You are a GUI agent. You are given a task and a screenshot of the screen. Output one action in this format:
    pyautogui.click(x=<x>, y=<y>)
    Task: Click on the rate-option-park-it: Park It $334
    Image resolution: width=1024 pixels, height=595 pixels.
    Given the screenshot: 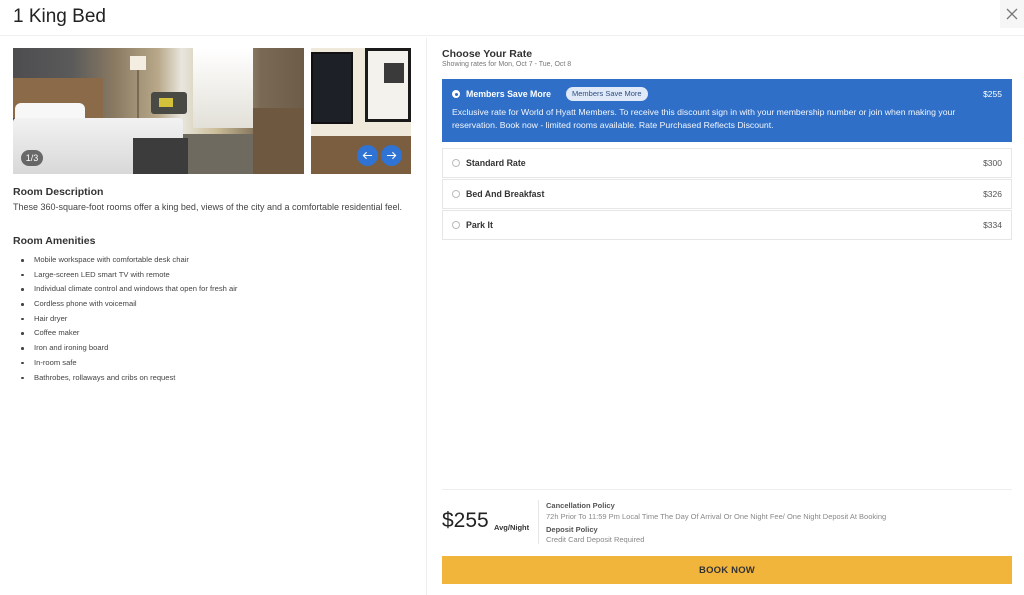 What is the action you would take?
    pyautogui.click(x=727, y=225)
    